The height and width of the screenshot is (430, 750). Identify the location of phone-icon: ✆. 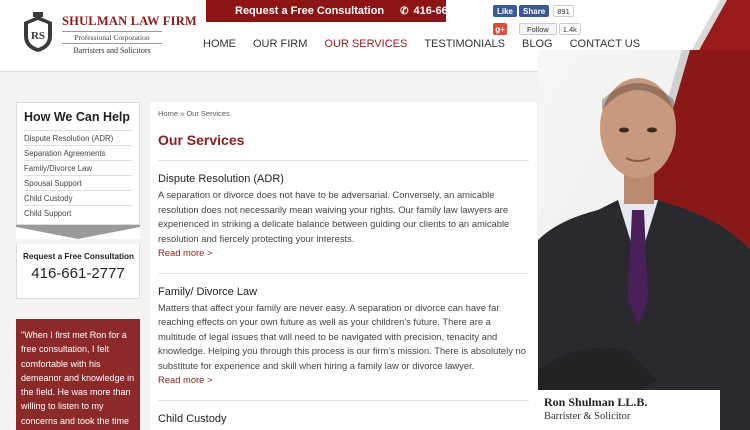
(404, 11).